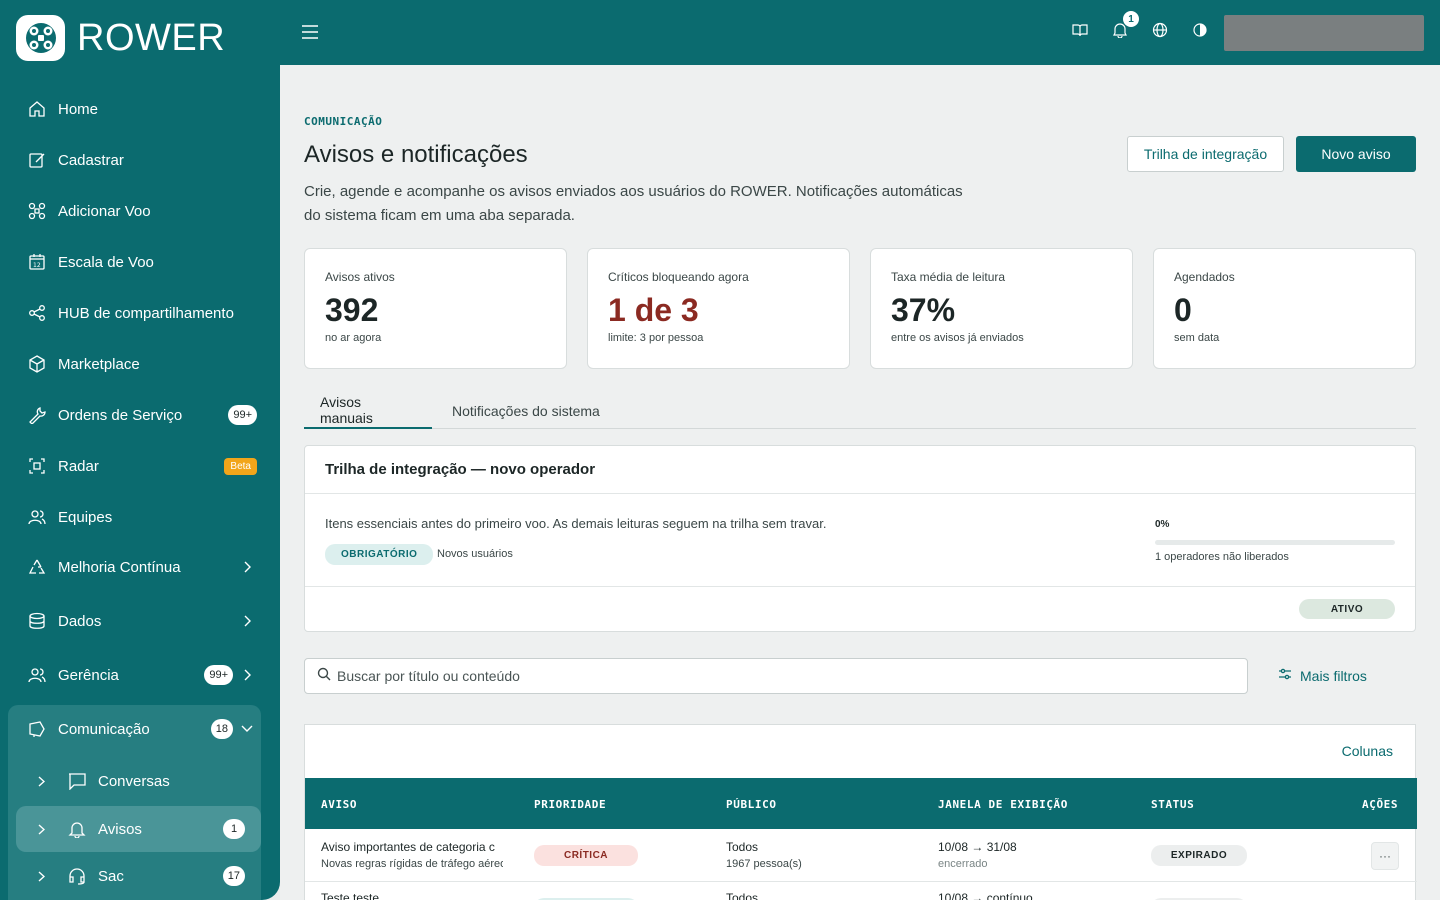  What do you see at coordinates (37, 517) in the screenshot?
I see `users-icon` at bounding box center [37, 517].